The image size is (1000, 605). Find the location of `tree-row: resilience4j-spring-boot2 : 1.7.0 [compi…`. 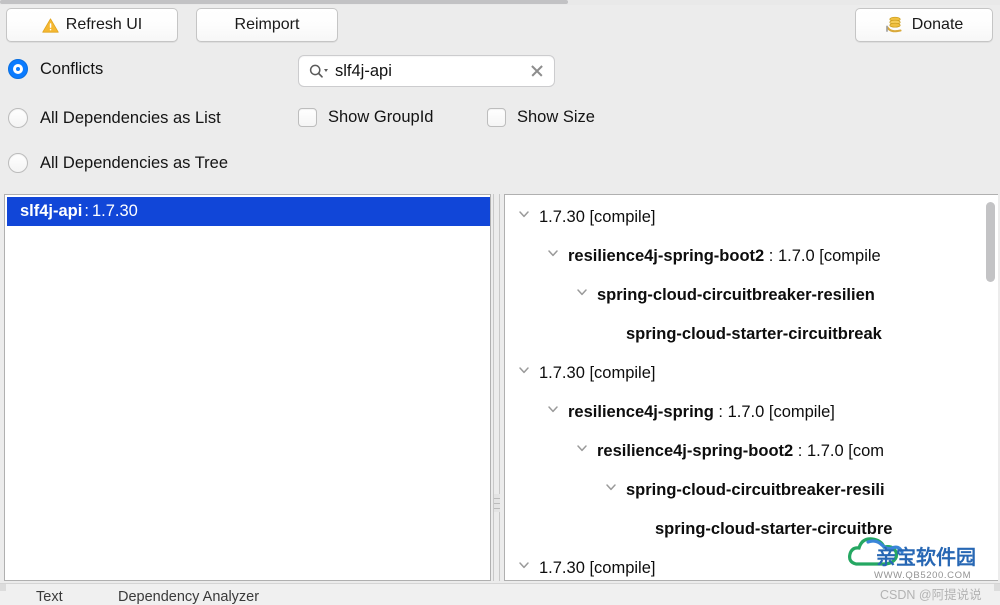

tree-row: resilience4j-spring-boot2 : 1.7.0 [compi… is located at coordinates (751, 256).